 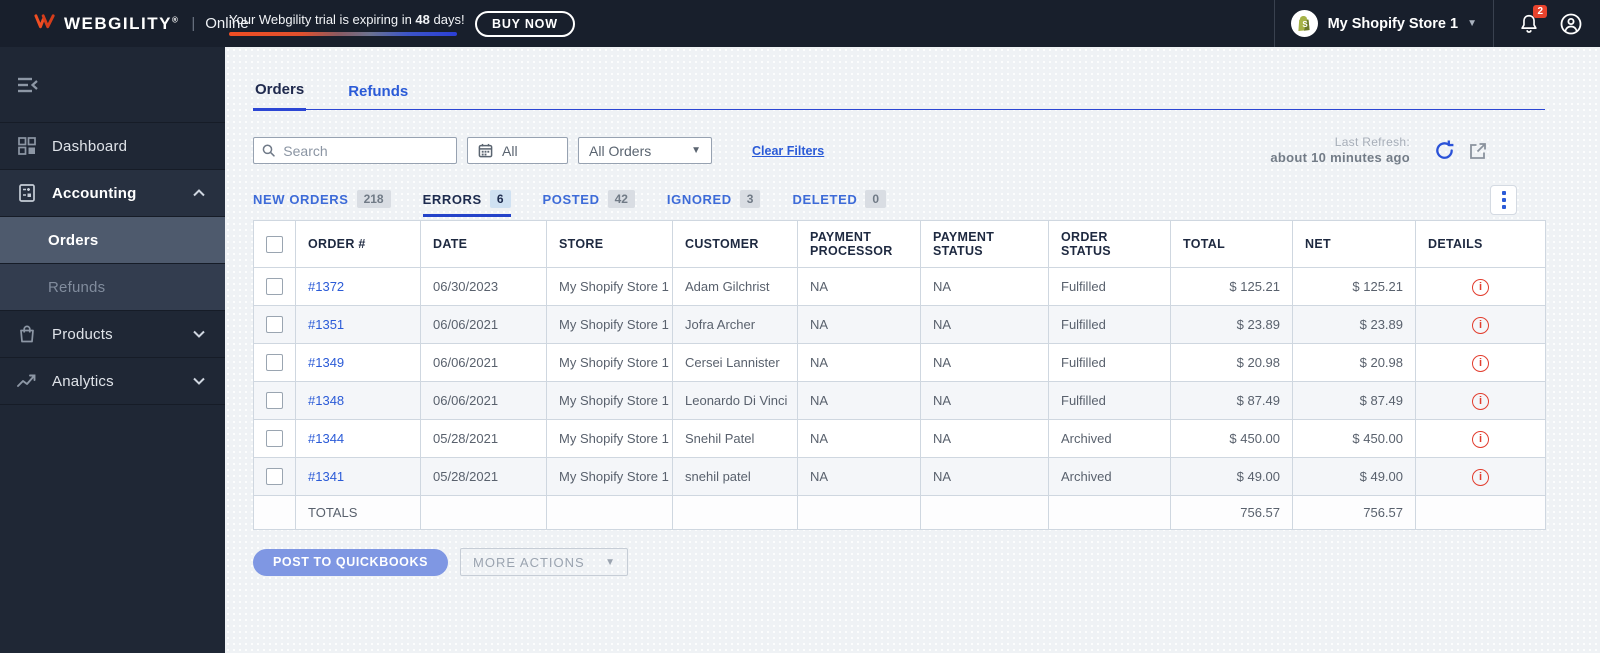 What do you see at coordinates (620, 150) in the screenshot?
I see `order-filter-value: All Orders` at bounding box center [620, 150].